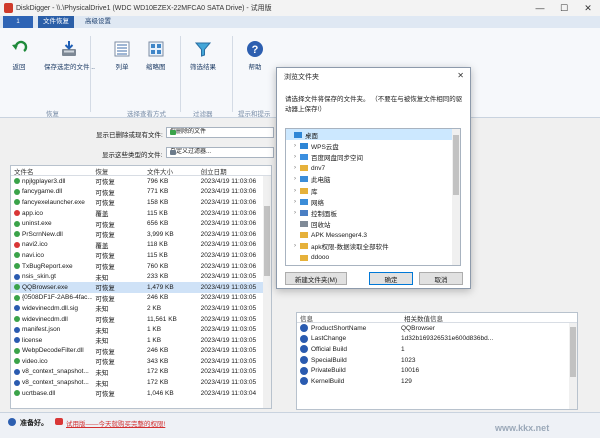 The image size is (600, 438). I want to click on column-header-date: 创立日期, so click(234, 170).